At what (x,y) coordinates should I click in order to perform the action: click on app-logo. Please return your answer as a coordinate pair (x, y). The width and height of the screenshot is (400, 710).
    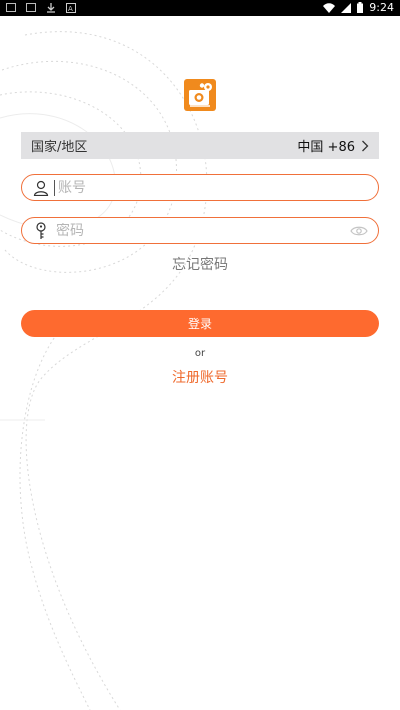
    Looking at the image, I should click on (200, 95).